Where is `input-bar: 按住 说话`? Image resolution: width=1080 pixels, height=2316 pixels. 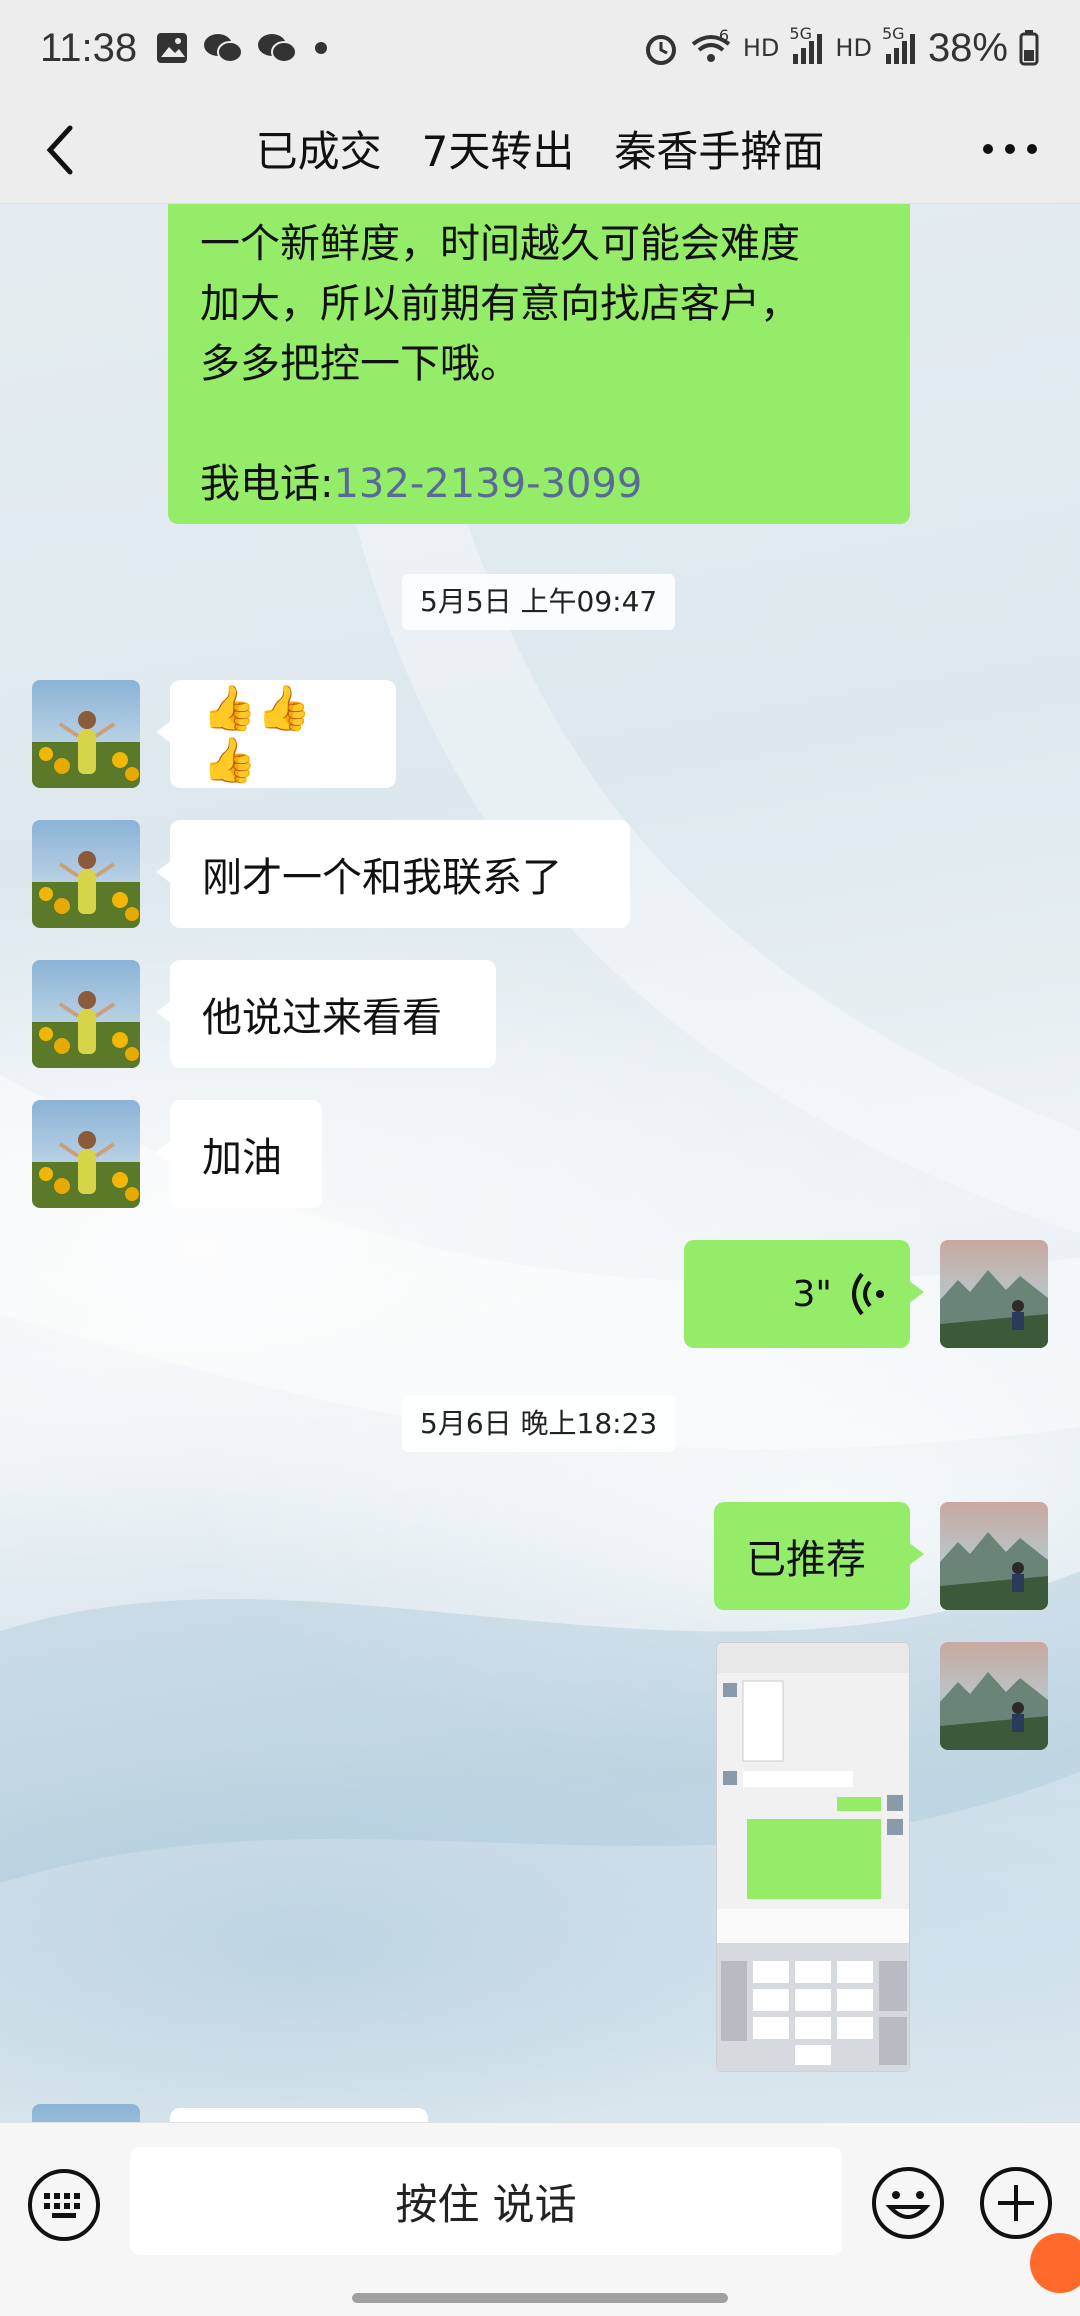 input-bar: 按住 说话 is located at coordinates (540, 2219).